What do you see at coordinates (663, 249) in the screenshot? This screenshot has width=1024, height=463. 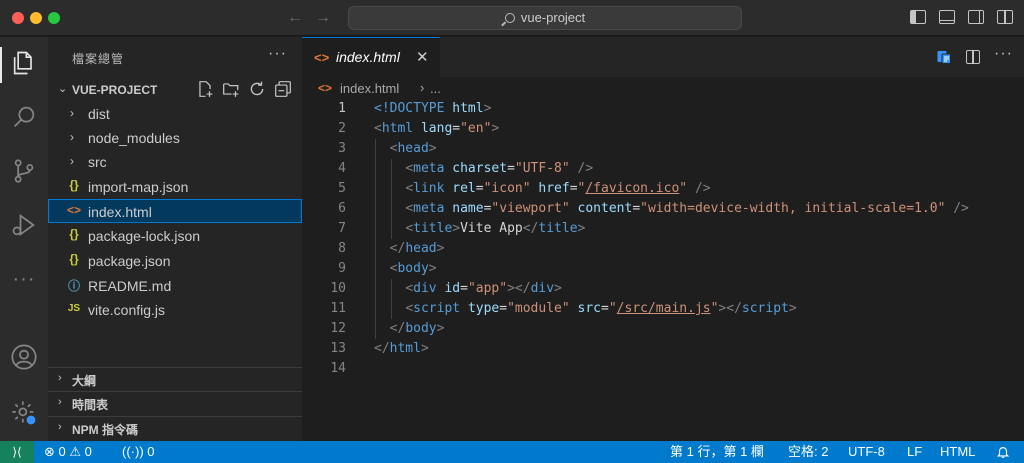 I see `code-line: 8 </head>` at bounding box center [663, 249].